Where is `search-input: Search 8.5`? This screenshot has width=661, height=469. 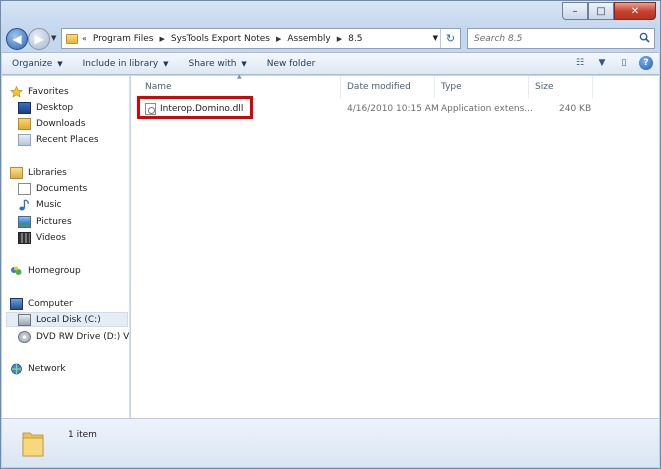
search-input: Search 8.5 is located at coordinates (561, 38).